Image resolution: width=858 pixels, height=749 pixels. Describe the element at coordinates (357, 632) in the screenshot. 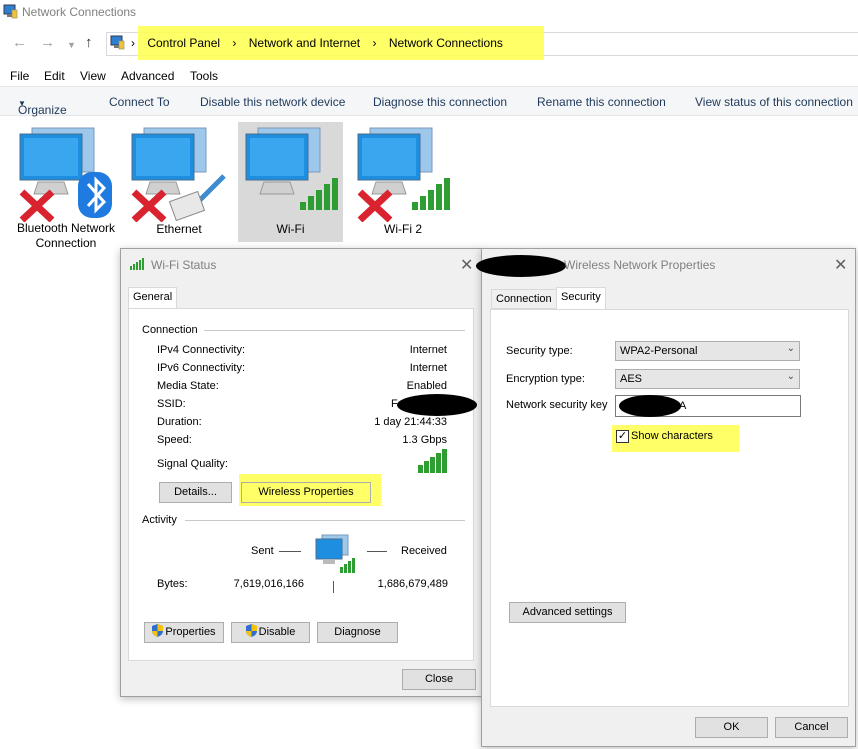

I see `diagnose-button: Diagnose` at that location.